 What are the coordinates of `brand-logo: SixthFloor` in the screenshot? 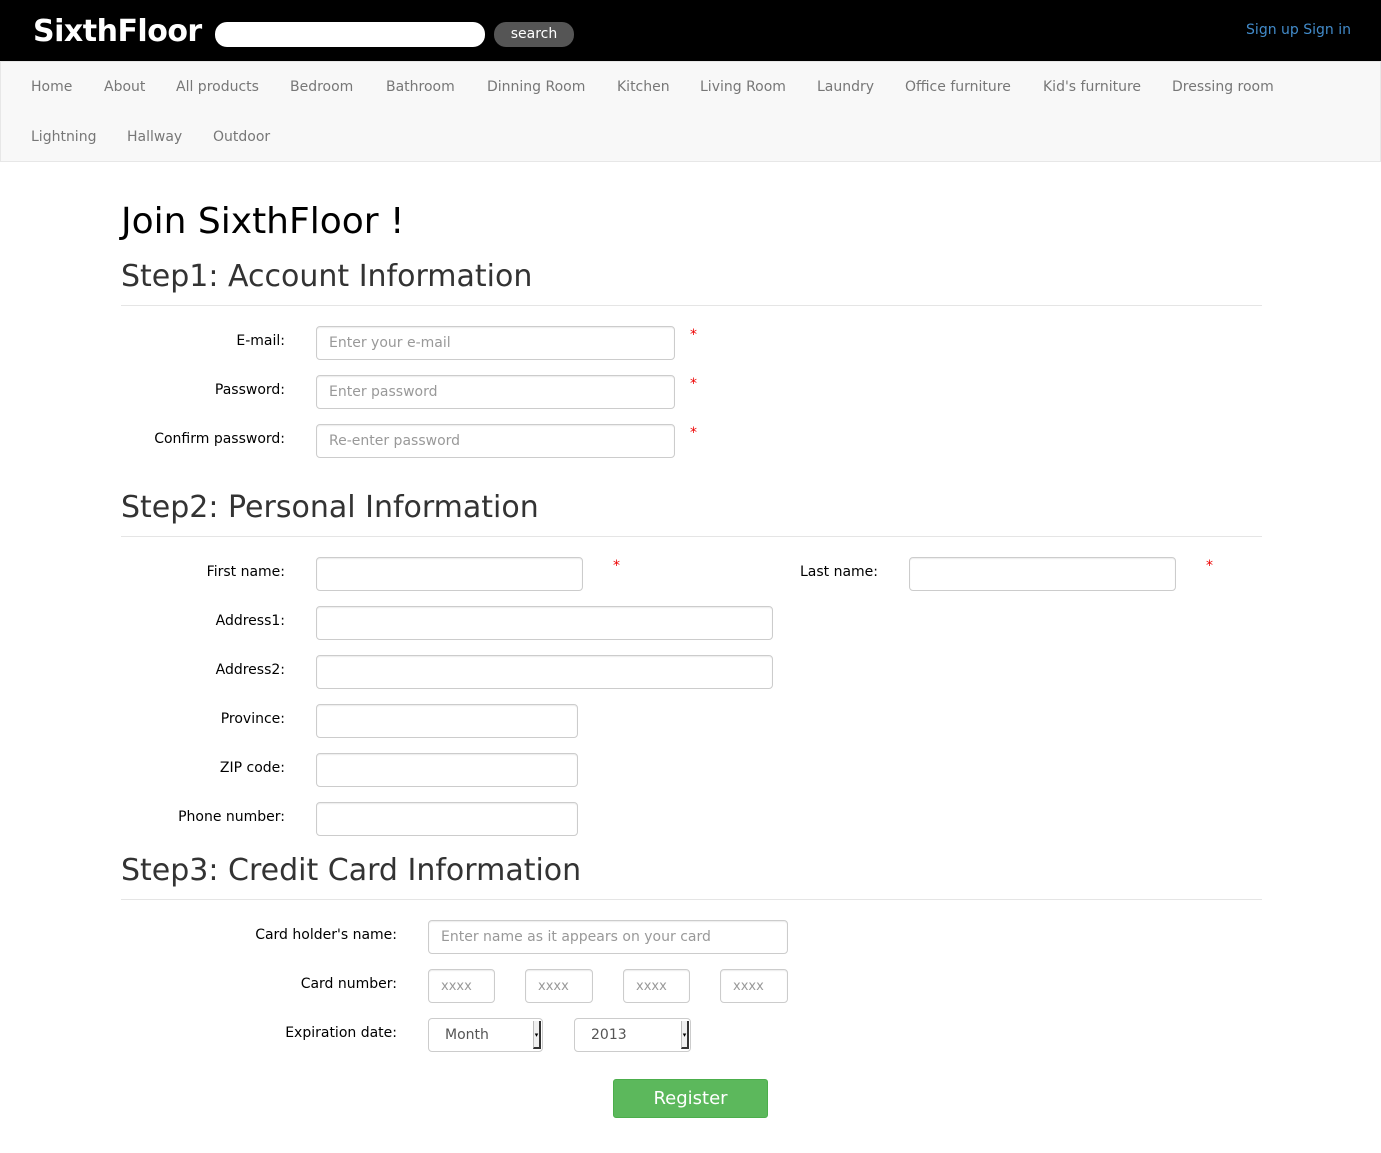 It's located at (117, 32).